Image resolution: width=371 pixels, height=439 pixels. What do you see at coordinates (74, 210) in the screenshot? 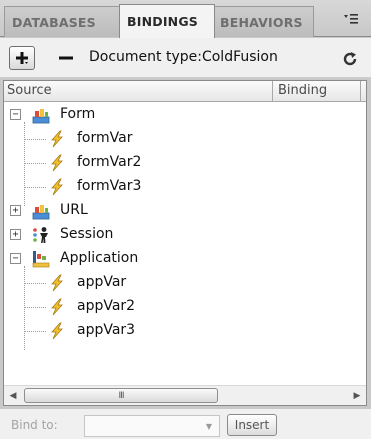
I see `tree-node-label: URL` at bounding box center [74, 210].